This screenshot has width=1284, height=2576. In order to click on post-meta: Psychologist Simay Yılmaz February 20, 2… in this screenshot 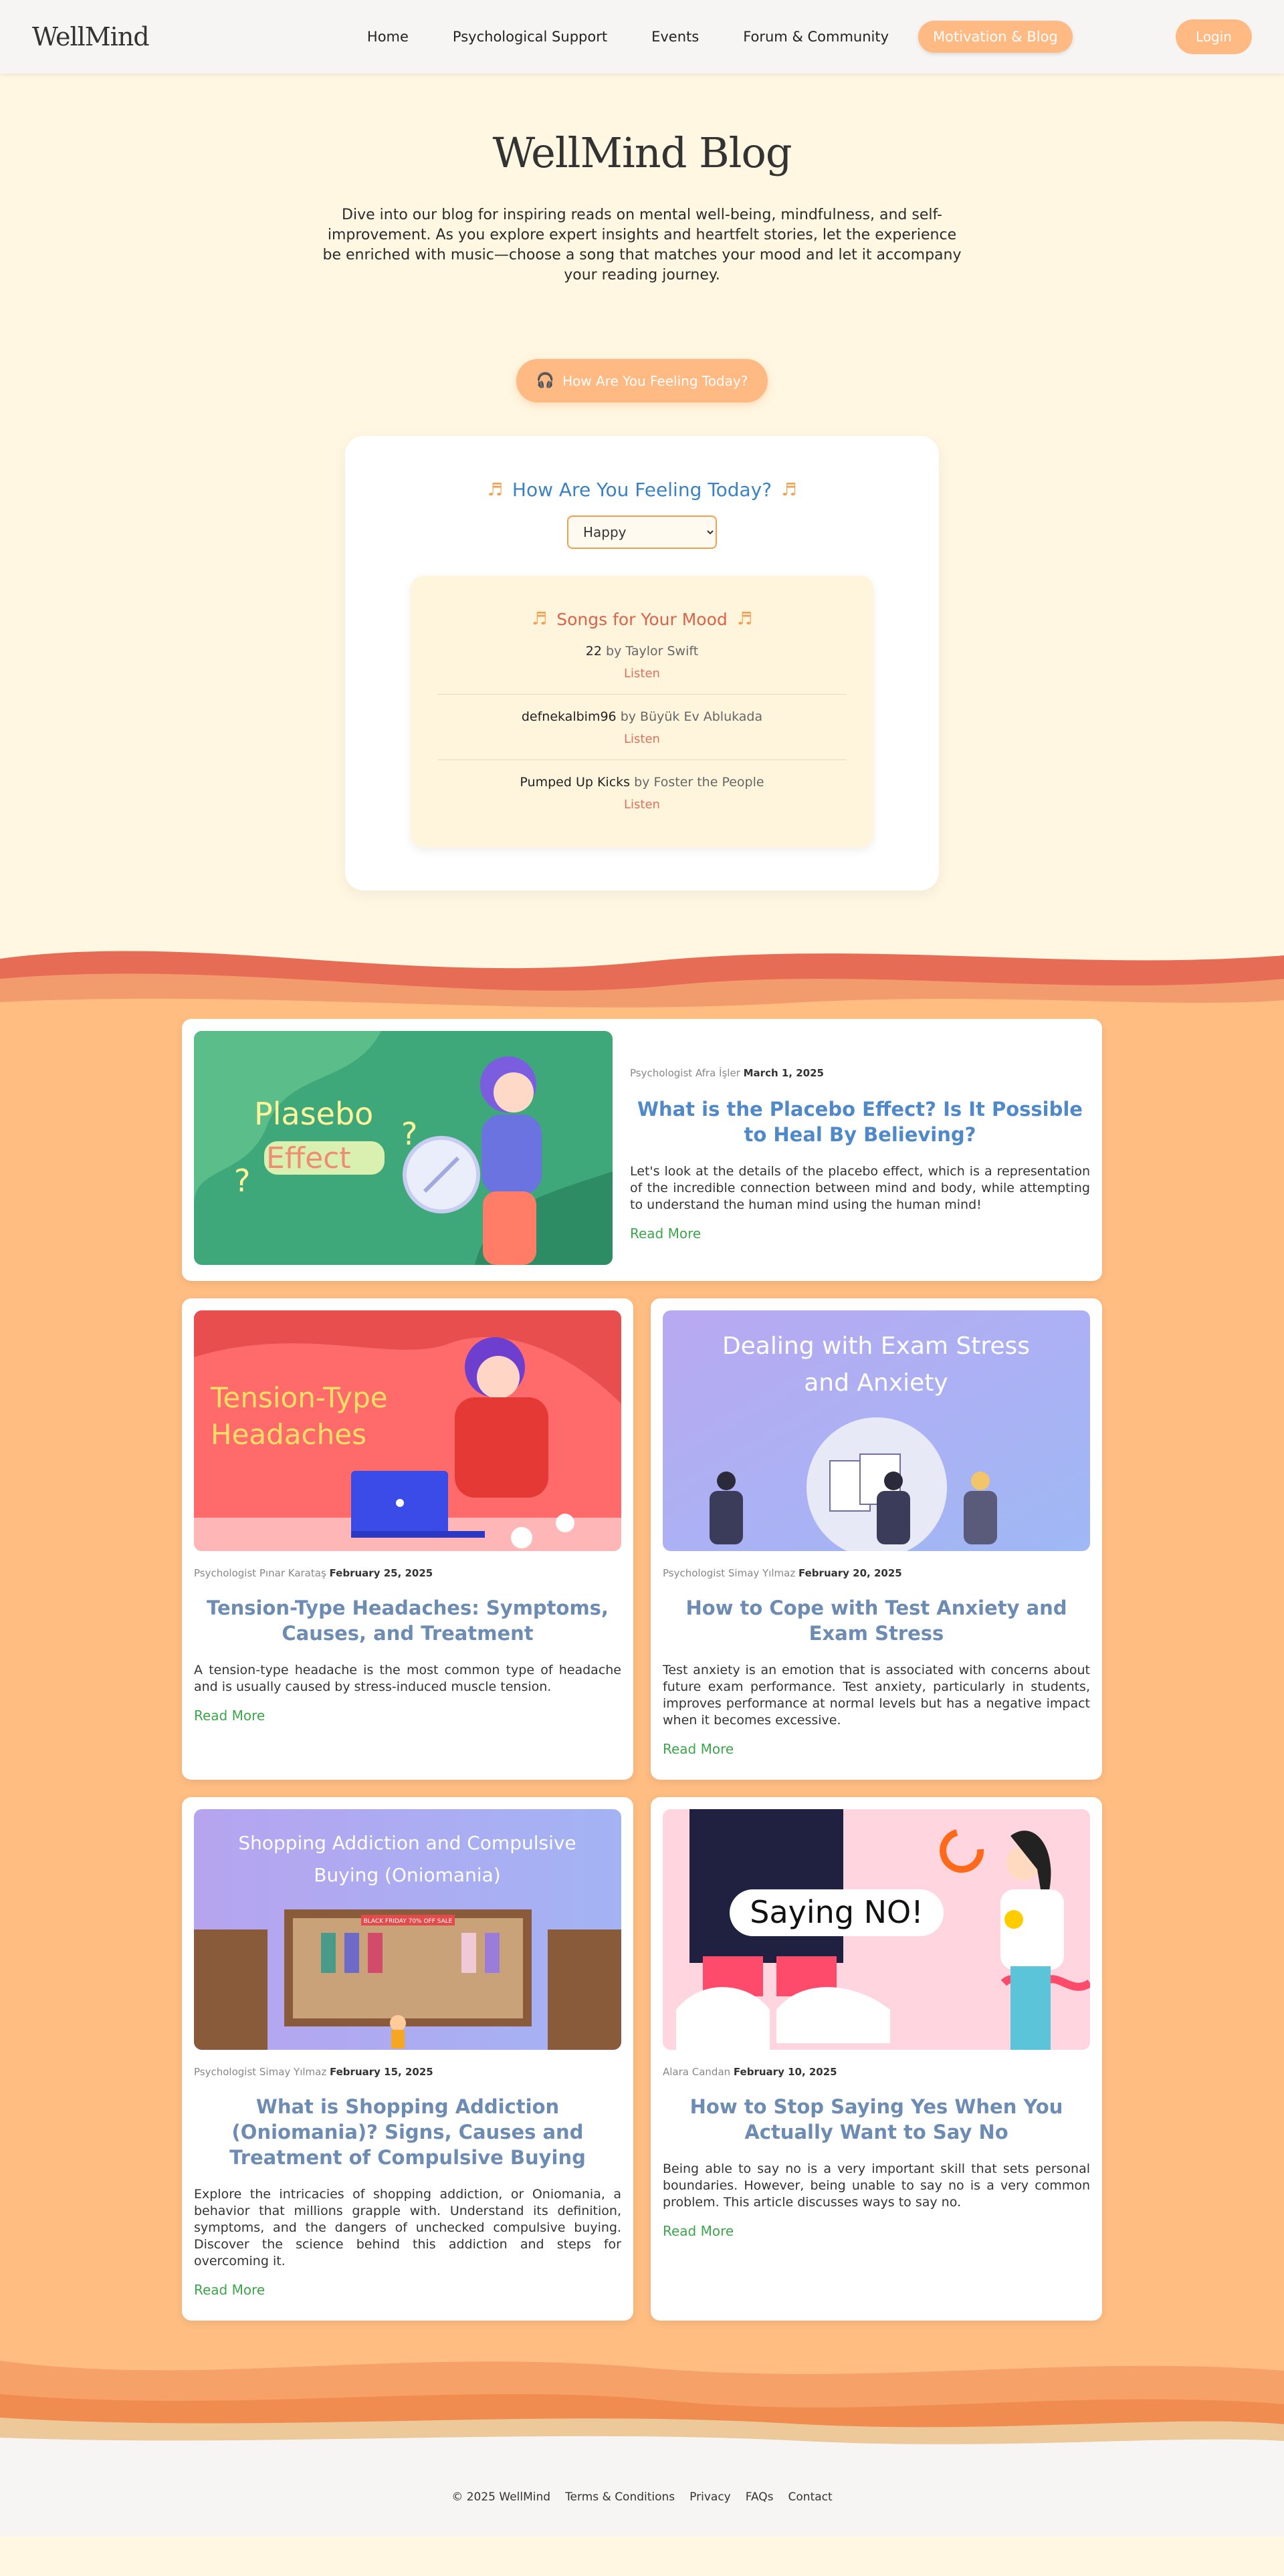, I will do `click(876, 1573)`.